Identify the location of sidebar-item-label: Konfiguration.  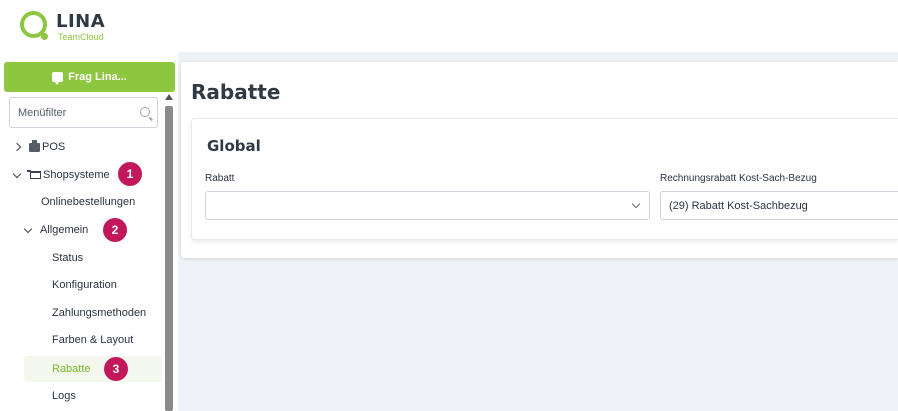
(84, 285).